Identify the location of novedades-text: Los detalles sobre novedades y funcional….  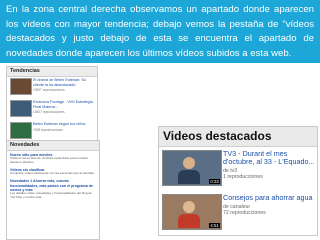
(51, 195).